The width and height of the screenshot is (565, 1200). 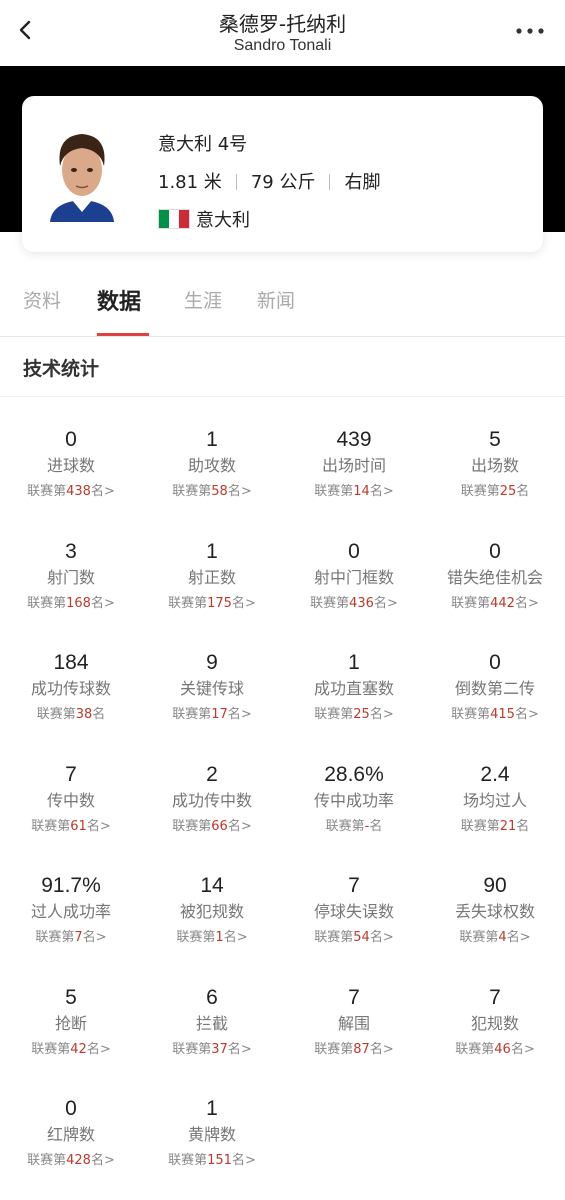 I want to click on stat-rank: 联赛第436名>, so click(x=354, y=604).